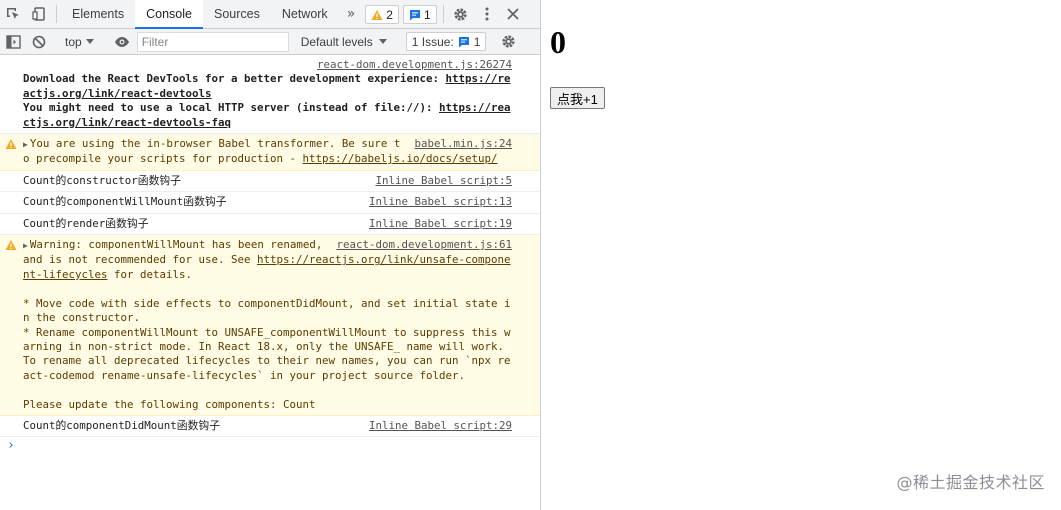  Describe the element at coordinates (440, 426) in the screenshot. I see `message-source-link: Inline Babel script:29` at that location.